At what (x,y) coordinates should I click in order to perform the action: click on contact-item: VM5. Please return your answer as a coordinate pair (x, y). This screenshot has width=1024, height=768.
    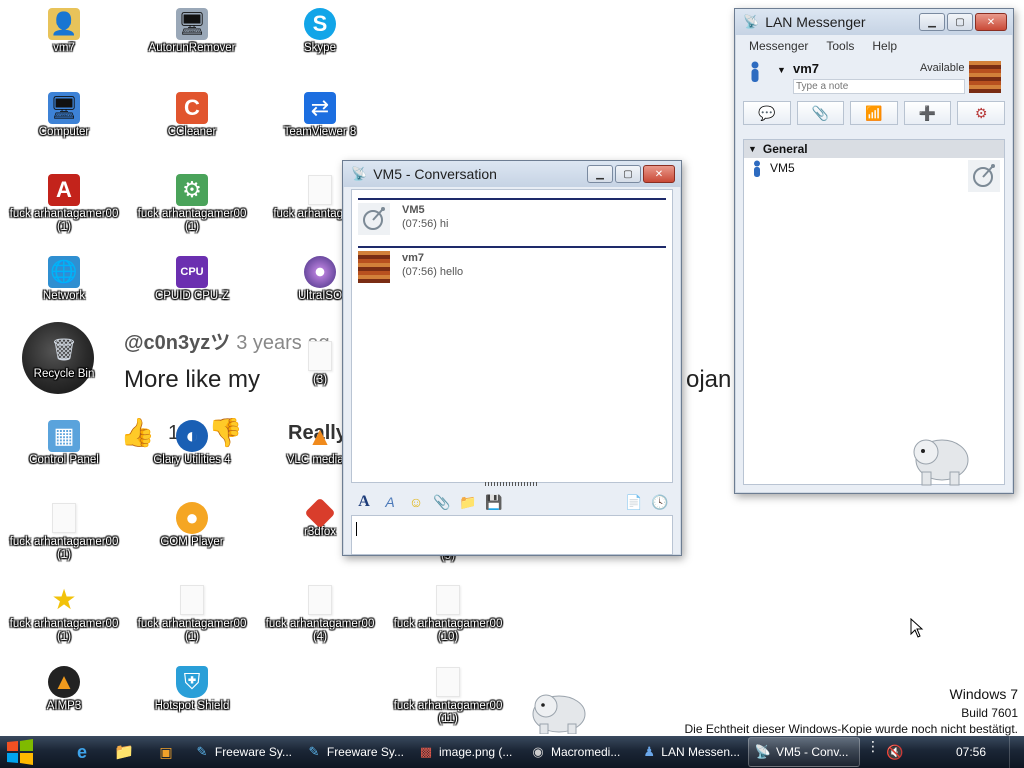
    Looking at the image, I should click on (874, 175).